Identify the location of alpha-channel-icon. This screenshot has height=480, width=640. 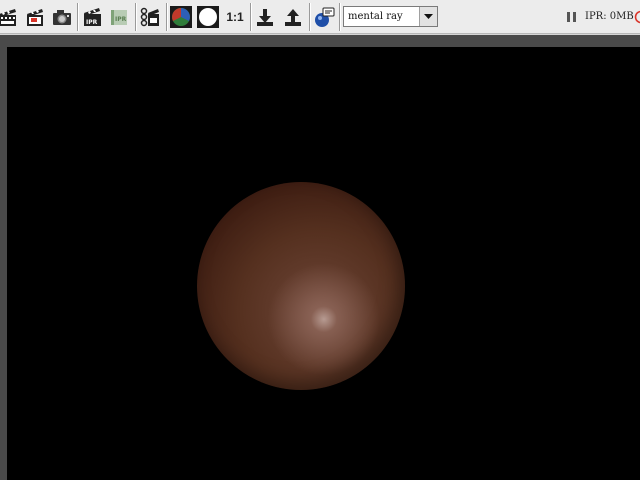
(208, 17).